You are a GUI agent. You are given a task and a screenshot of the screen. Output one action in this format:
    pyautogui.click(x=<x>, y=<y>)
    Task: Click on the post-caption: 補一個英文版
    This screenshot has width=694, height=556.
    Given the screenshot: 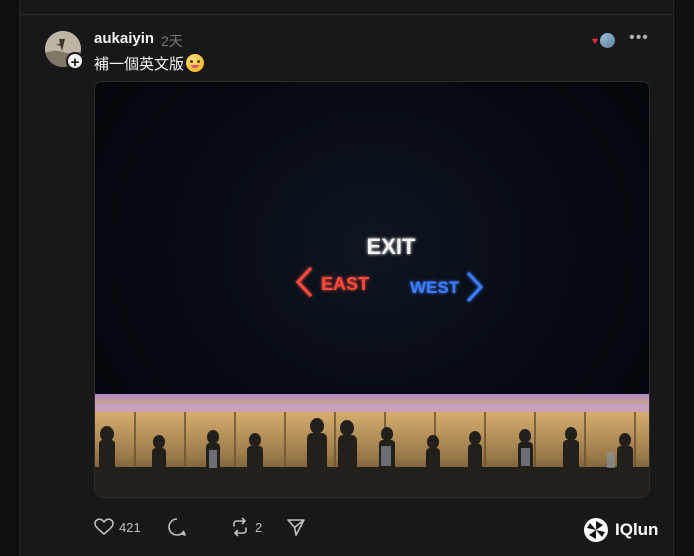 What is the action you would take?
    pyautogui.click(x=149, y=63)
    